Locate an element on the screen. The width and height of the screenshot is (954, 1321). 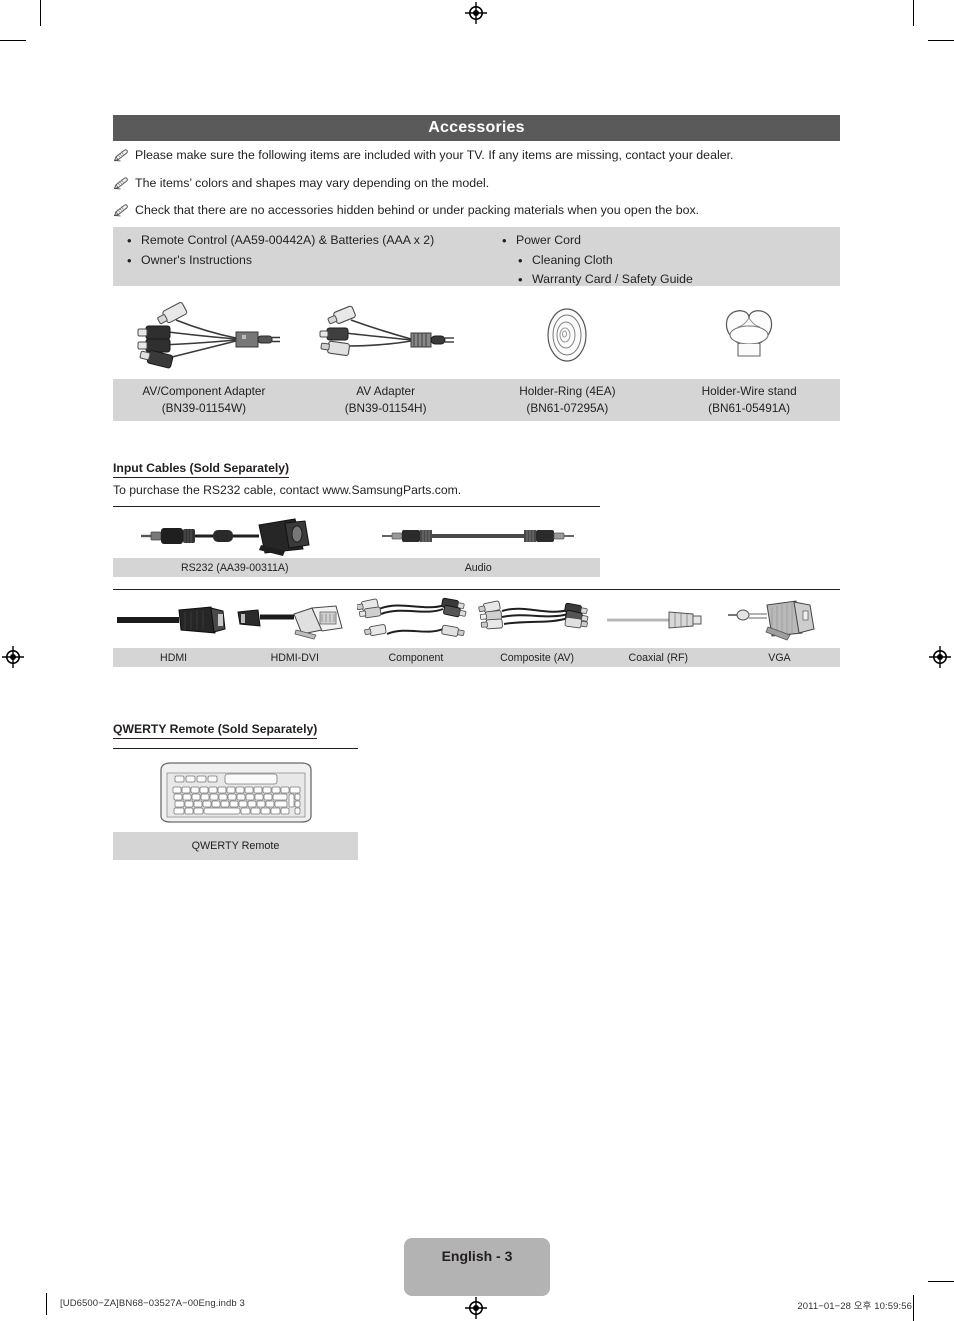
accessory-caption: AV/Component Adapter (BN39-01154W) is located at coordinates (204, 400).